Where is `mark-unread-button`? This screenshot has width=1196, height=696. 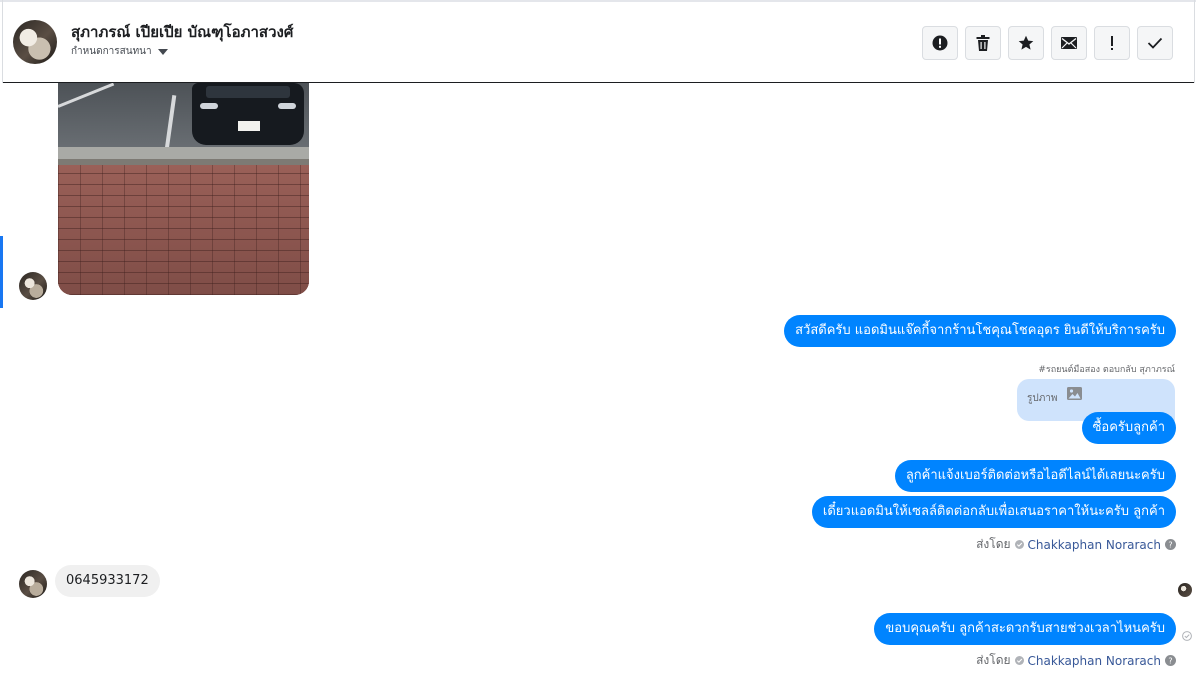
mark-unread-button is located at coordinates (1069, 43).